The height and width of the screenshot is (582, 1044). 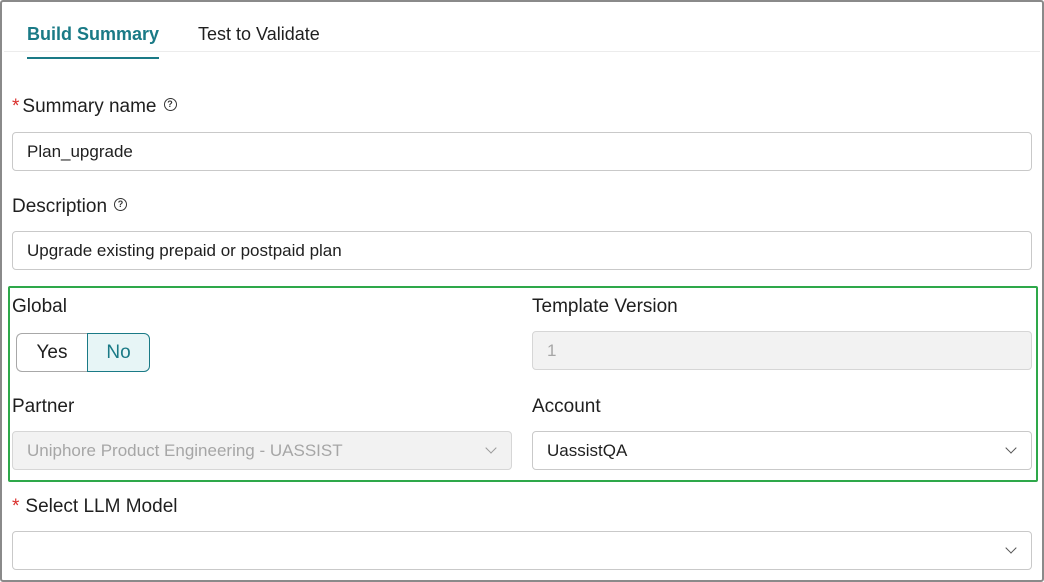 I want to click on partner-select: Uniphore Product Engineering - UASSIST, so click(x=262, y=450).